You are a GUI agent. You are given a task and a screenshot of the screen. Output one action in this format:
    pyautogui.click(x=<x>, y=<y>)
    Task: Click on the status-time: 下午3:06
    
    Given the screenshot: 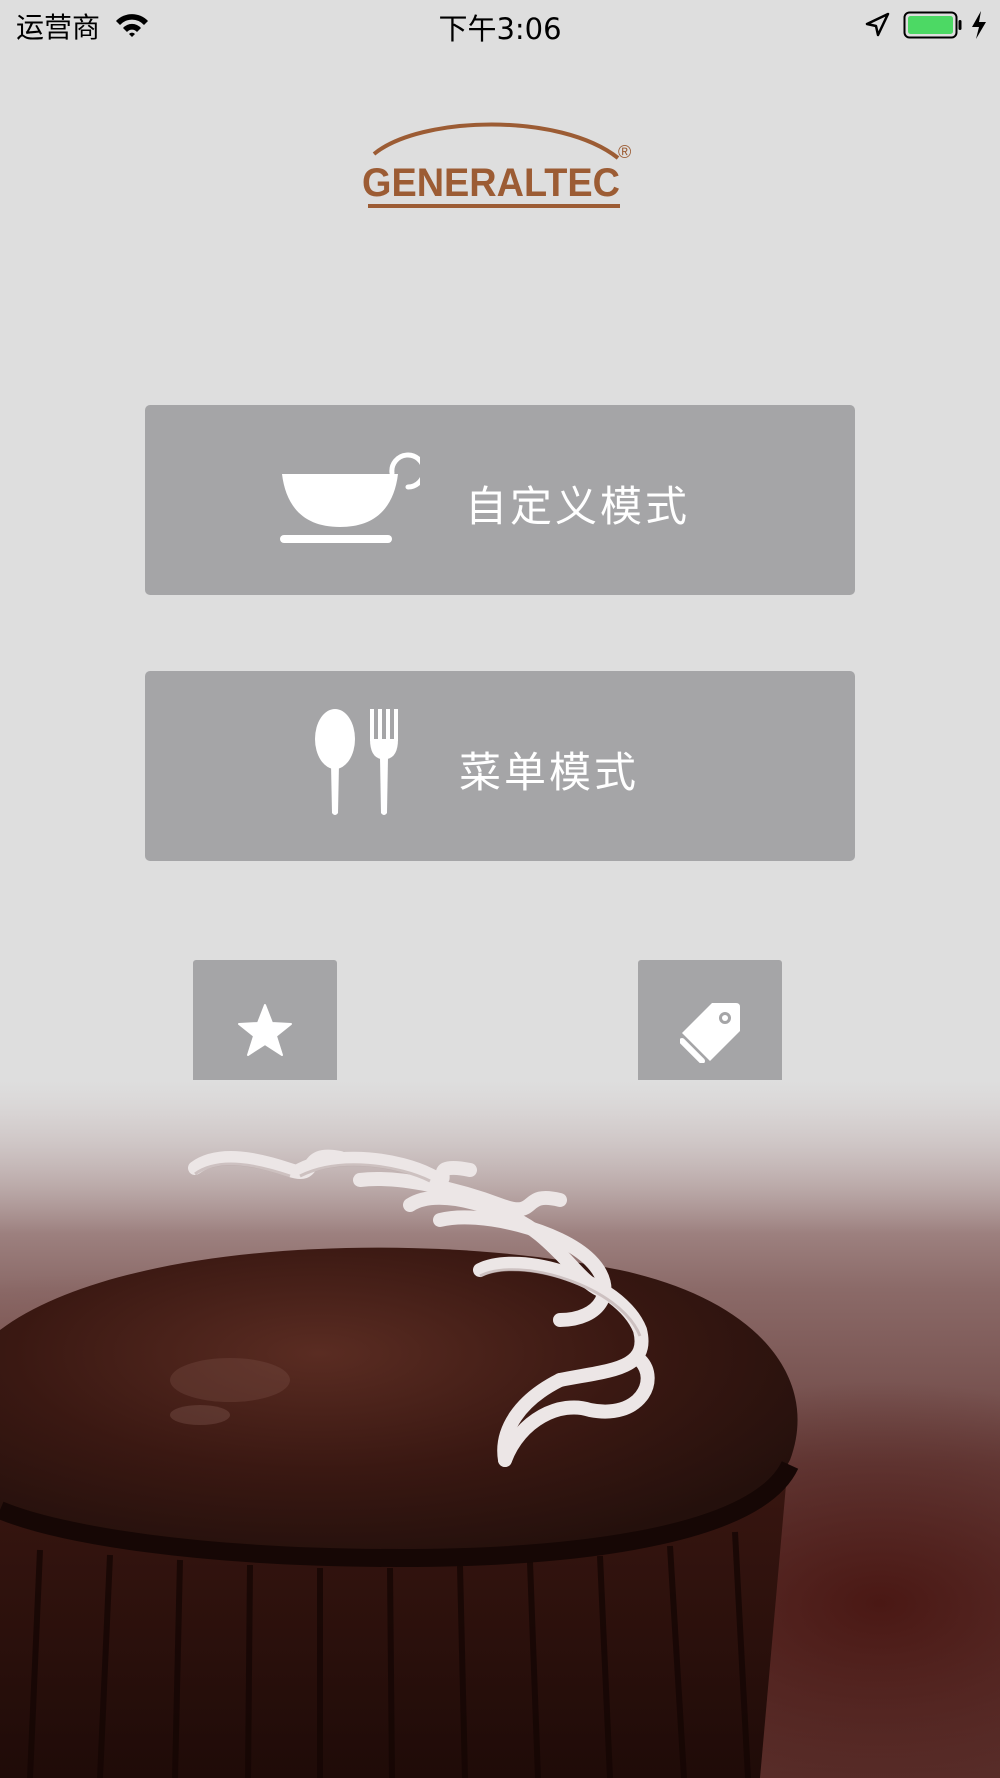 What is the action you would take?
    pyautogui.click(x=500, y=29)
    